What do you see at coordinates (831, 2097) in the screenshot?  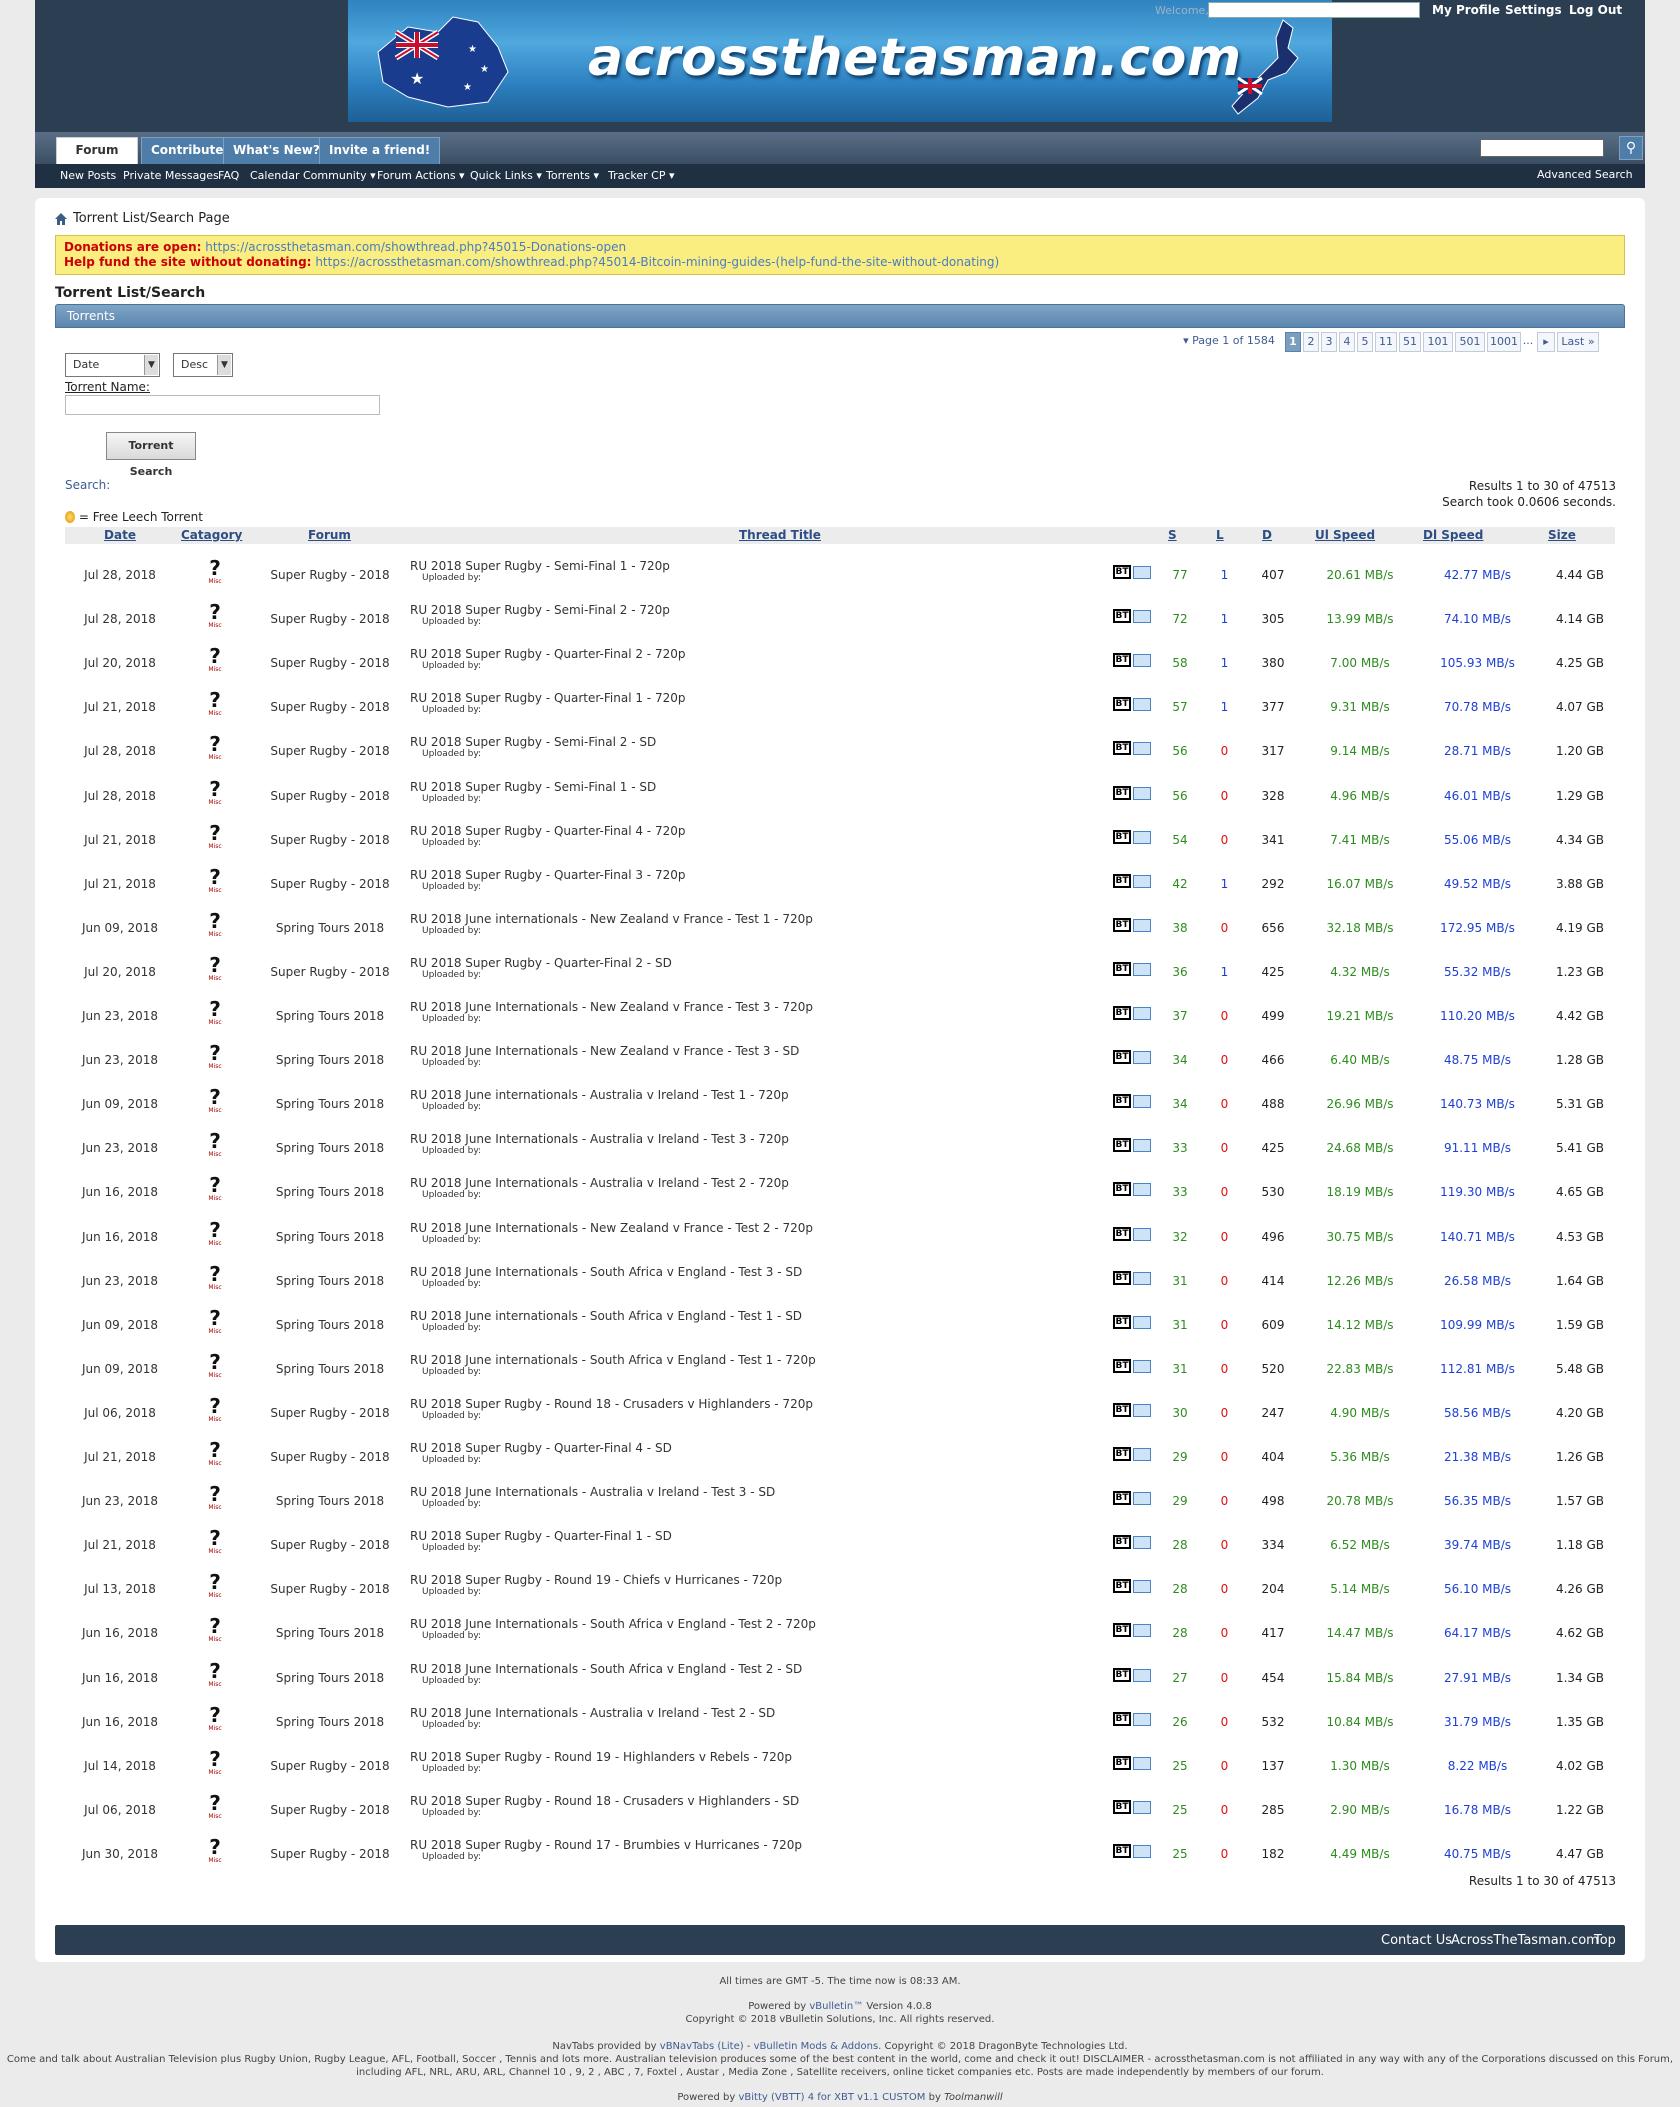 I see `vbitty-link: vBitty (VBTT) 4 for XBT v1.1 CUSTOM` at bounding box center [831, 2097].